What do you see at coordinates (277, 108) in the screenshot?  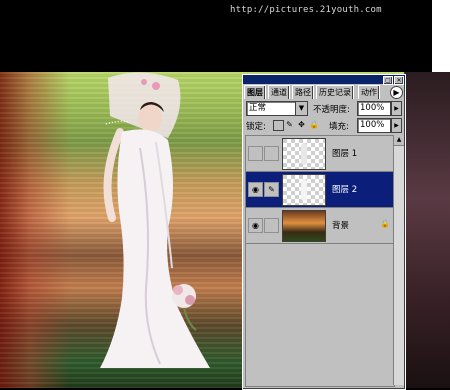 I see `blend-mode-select: 正常 ▼` at bounding box center [277, 108].